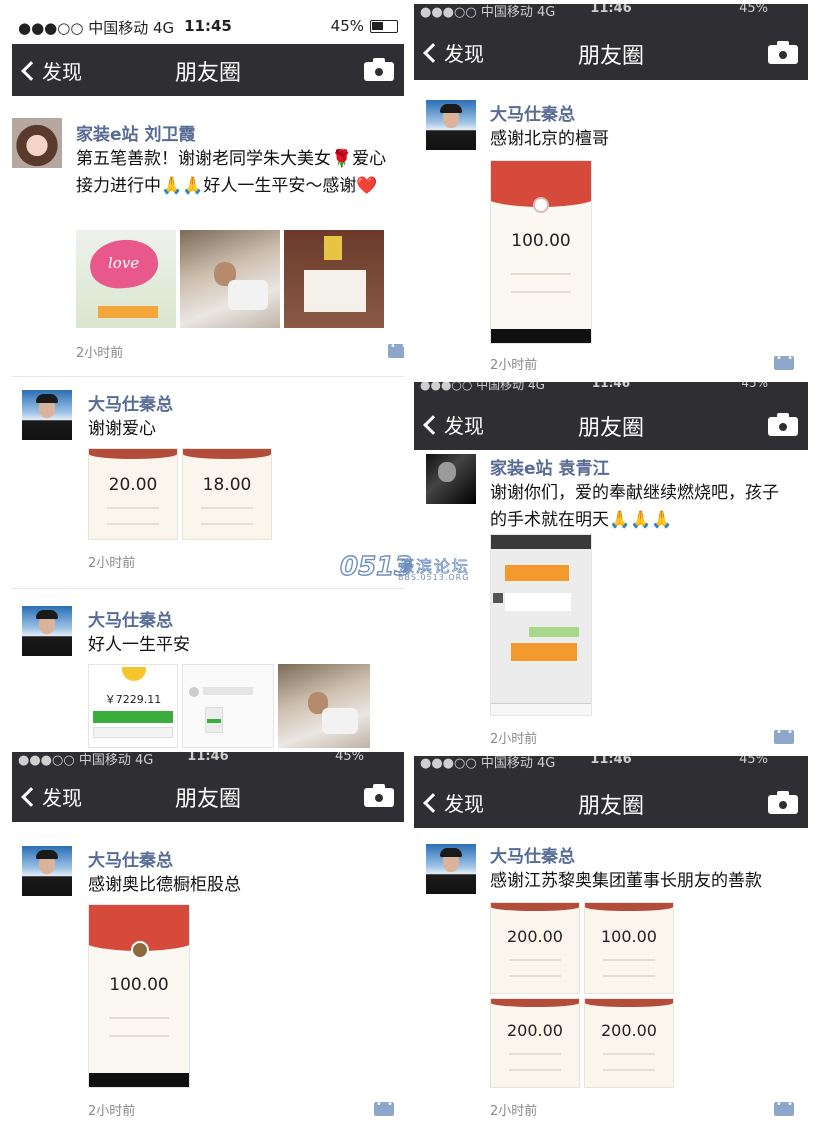 Image resolution: width=820 pixels, height=1136 pixels. Describe the element at coordinates (122, 429) in the screenshot. I see `post-text: 谢谢爱心` at that location.